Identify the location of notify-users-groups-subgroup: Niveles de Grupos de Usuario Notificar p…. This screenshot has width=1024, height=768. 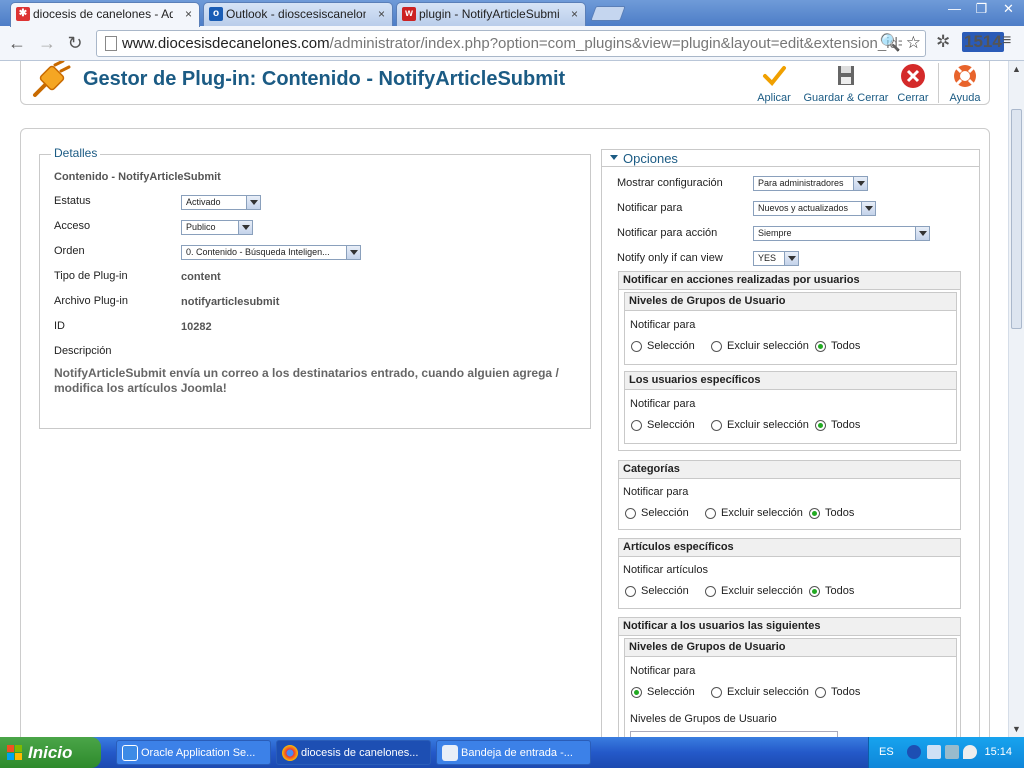
(790, 687).